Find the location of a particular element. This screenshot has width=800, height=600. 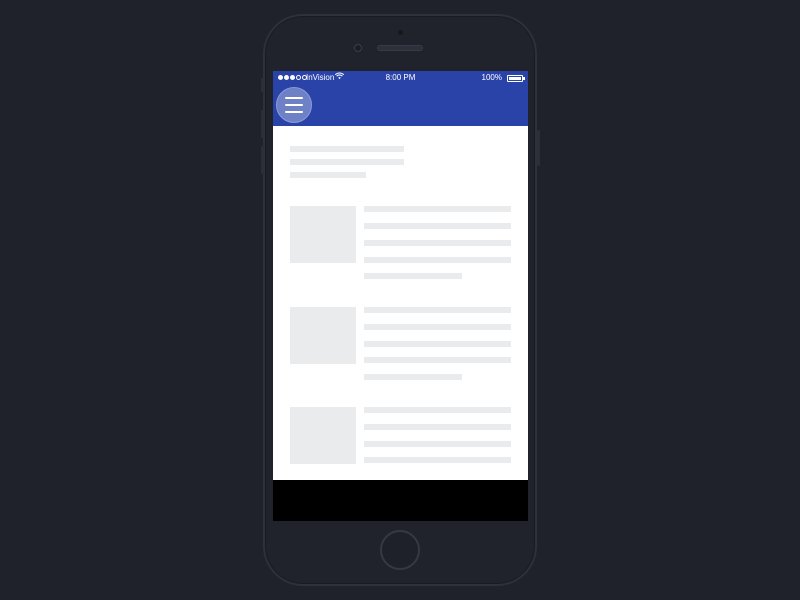

proximity-sensor is located at coordinates (400, 32).